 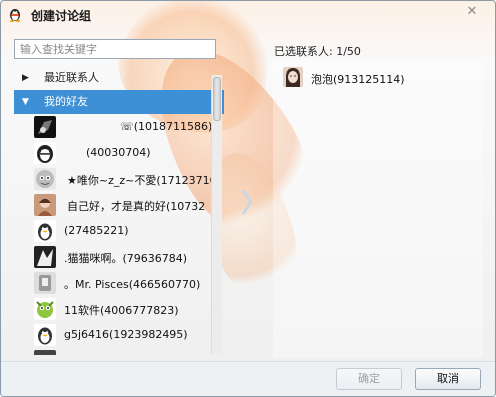 What do you see at coordinates (126, 334) in the screenshot?
I see `contact-name: g5j6416(1923982495)` at bounding box center [126, 334].